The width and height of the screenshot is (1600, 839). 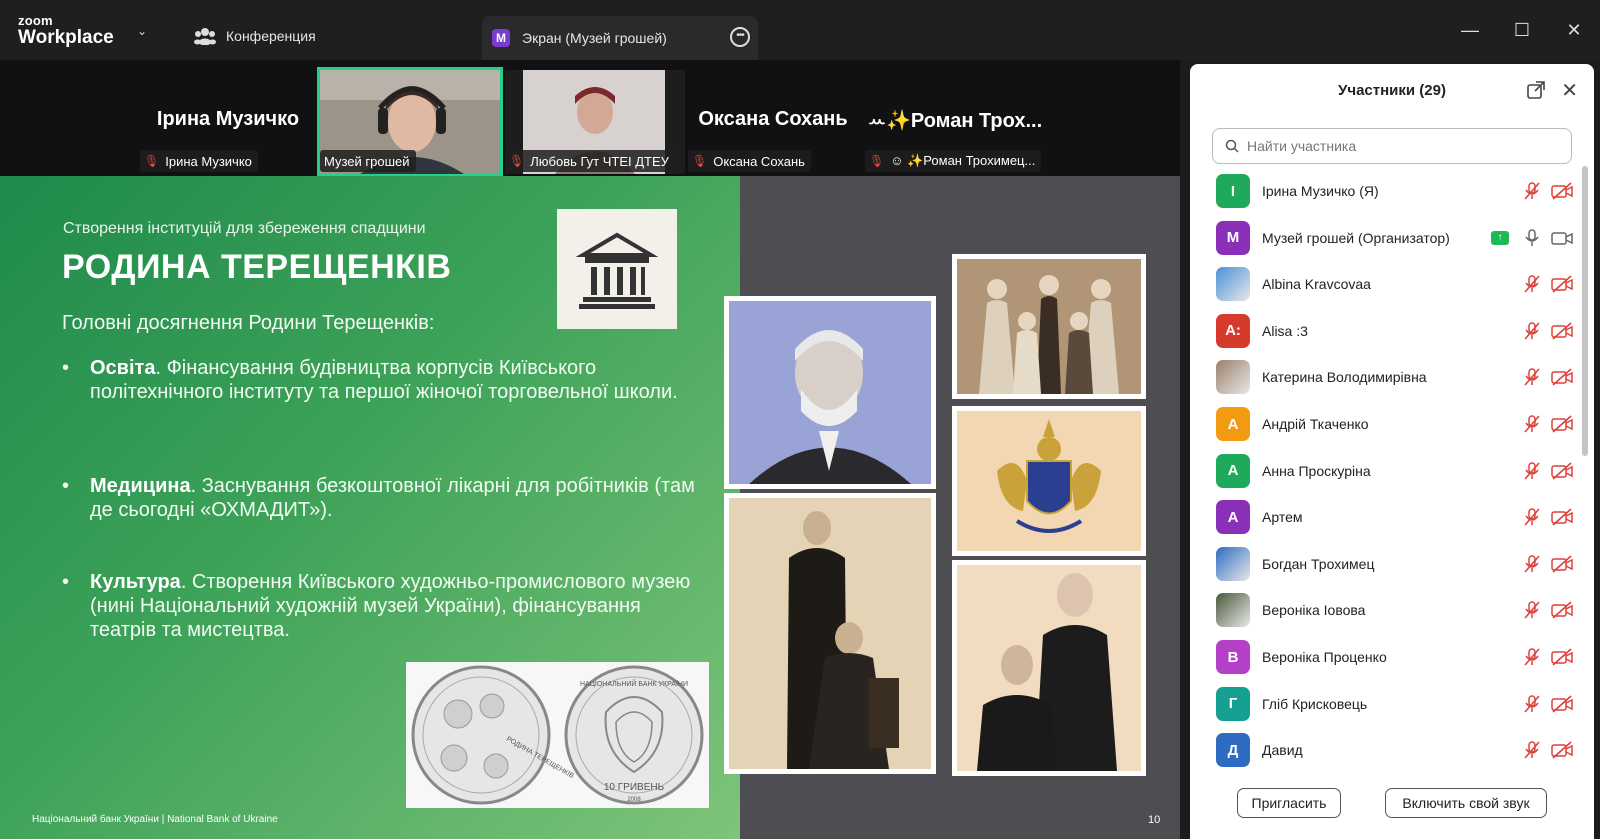 What do you see at coordinates (1385, 471) in the screenshot?
I see `participant-row: А Анна Проскуріна` at bounding box center [1385, 471].